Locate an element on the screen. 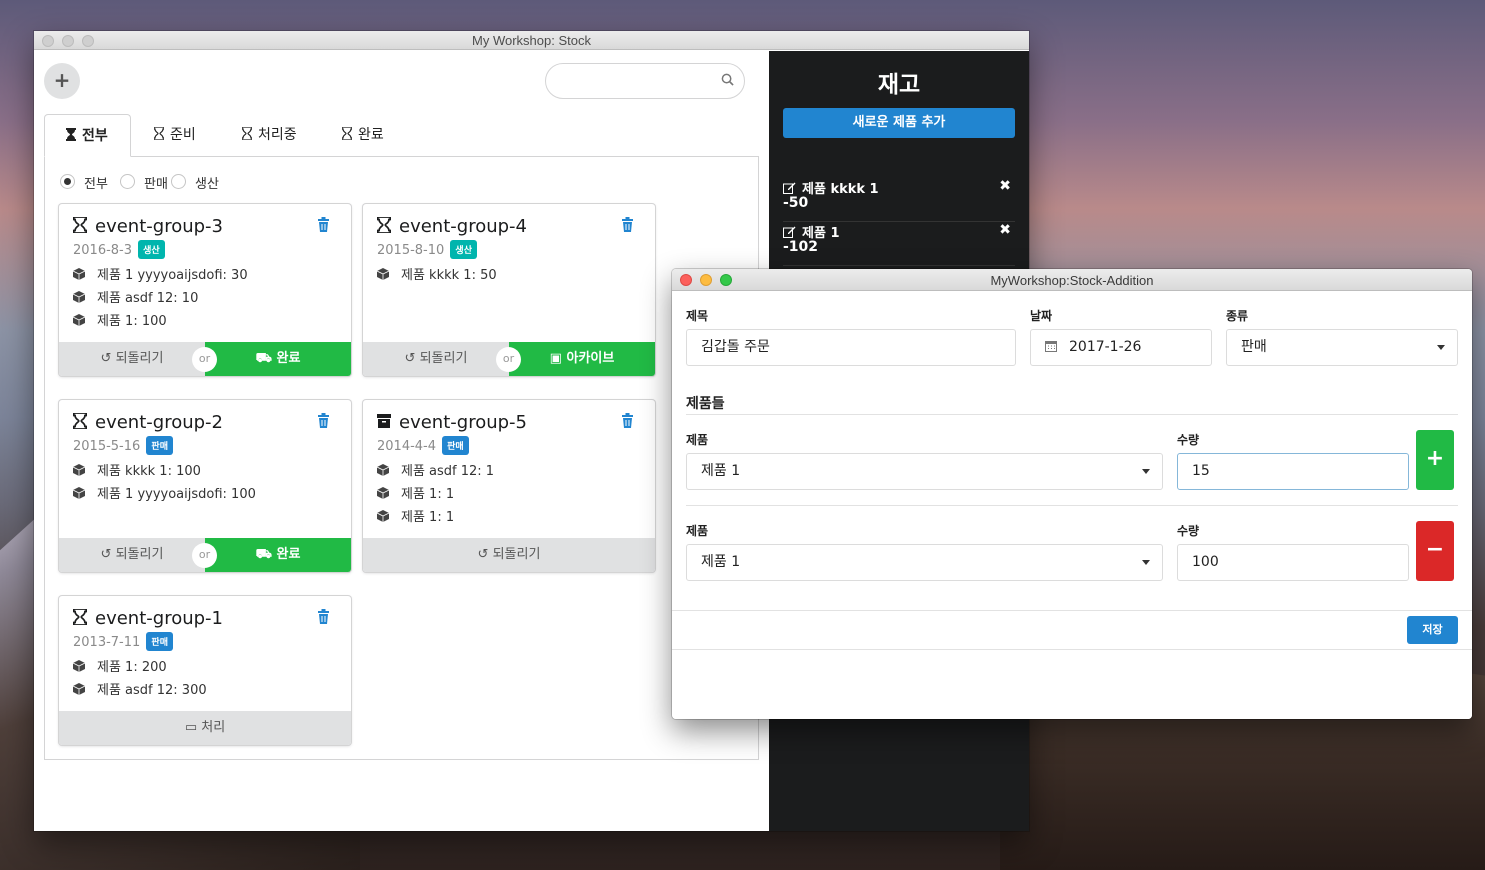 The width and height of the screenshot is (1485, 870). window-title: My Workshop: Stock is located at coordinates (531, 40).